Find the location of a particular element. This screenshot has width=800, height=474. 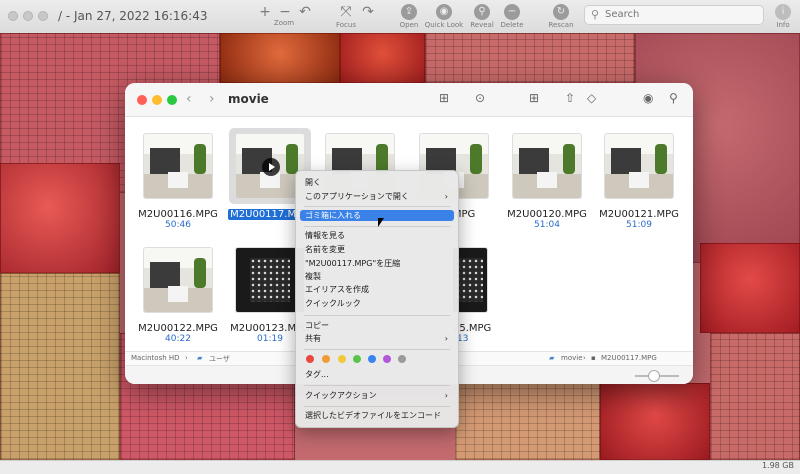

rescan-icon: ↻ is located at coordinates (561, 12).